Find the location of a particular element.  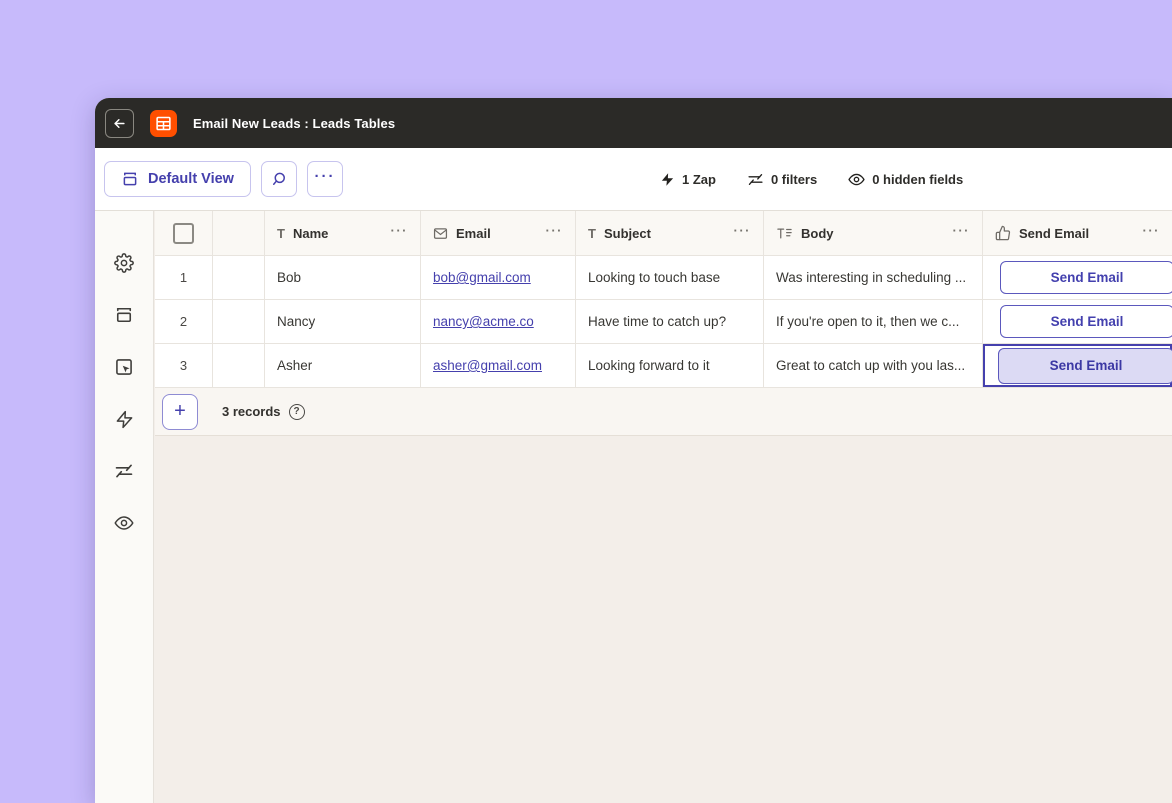

gear-icon is located at coordinates (124, 263).